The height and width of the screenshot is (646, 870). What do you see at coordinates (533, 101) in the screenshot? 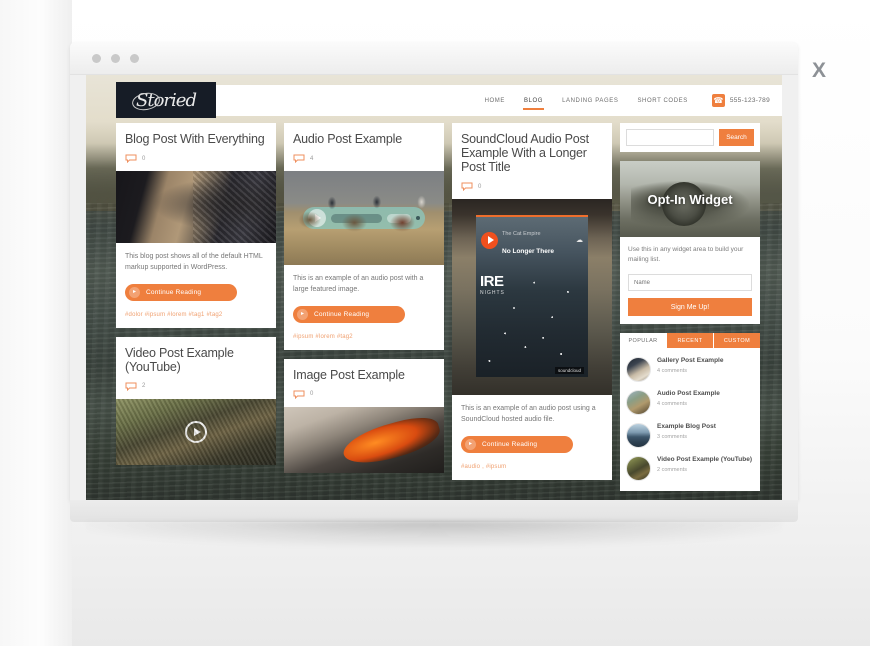
I see `nav-item-blog: BLOG` at bounding box center [533, 101].